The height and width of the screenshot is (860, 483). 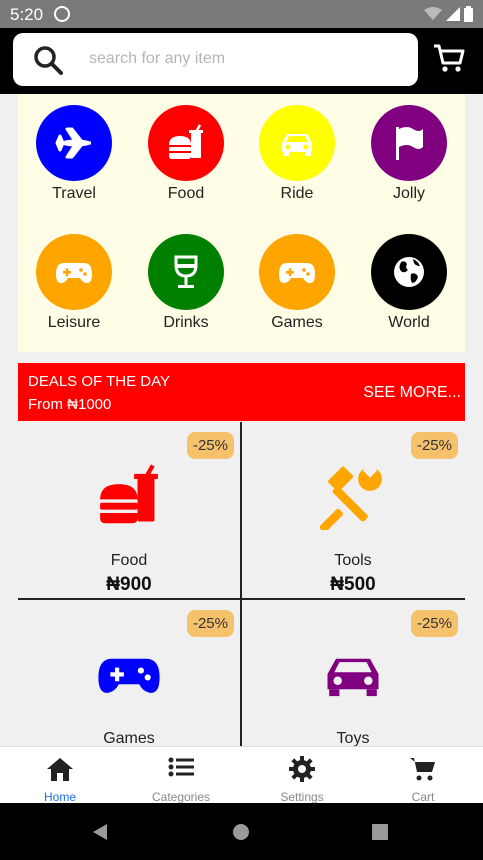 What do you see at coordinates (353, 738) in the screenshot?
I see `deal-name: Toys` at bounding box center [353, 738].